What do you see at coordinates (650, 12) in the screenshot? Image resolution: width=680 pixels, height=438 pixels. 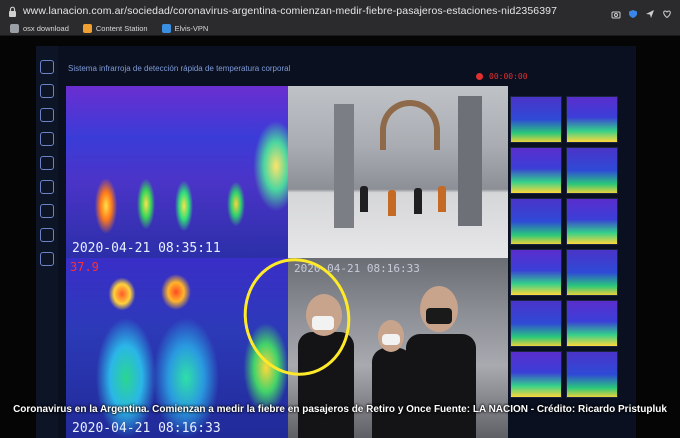 I see `send-icon` at bounding box center [650, 12].